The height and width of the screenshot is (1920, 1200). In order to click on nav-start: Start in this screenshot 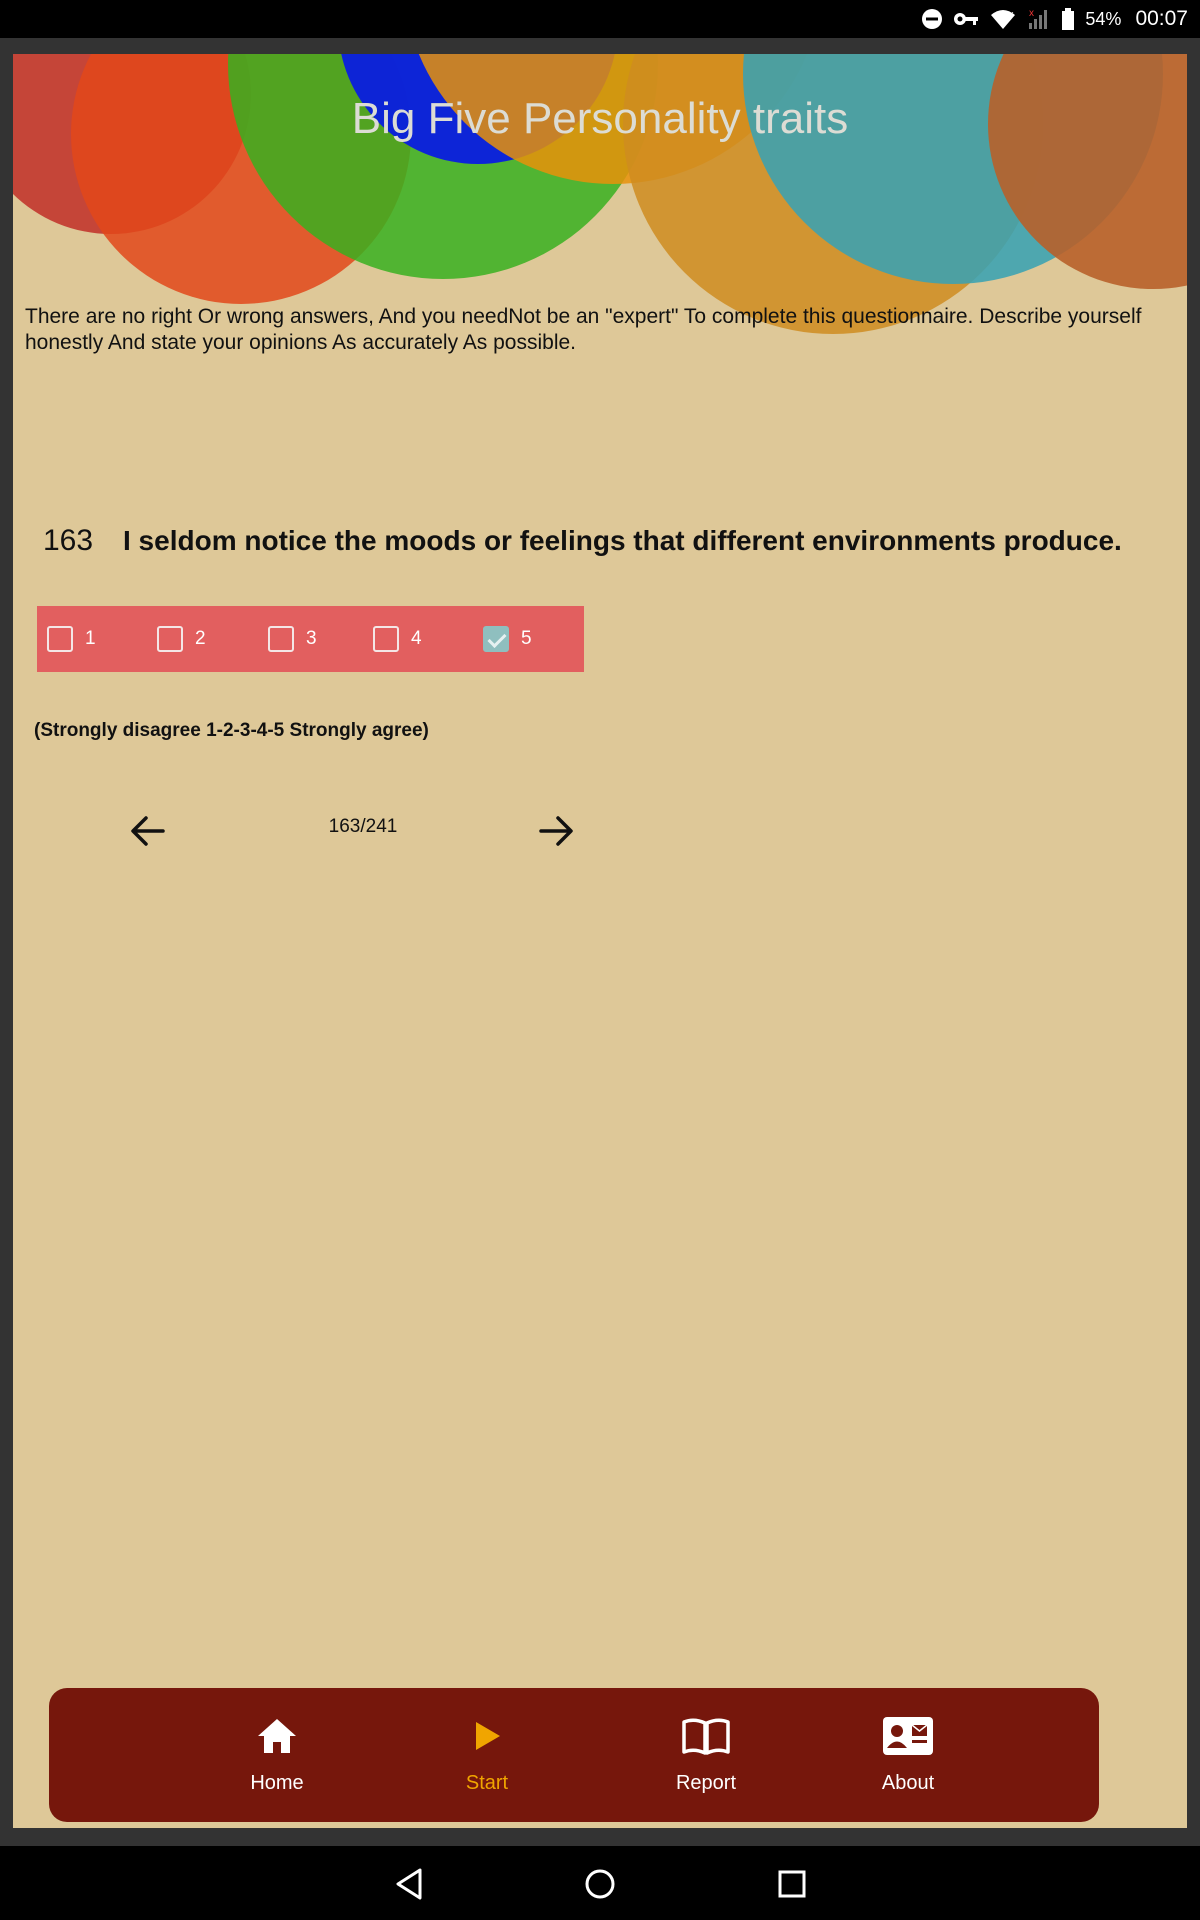, I will do `click(487, 1755)`.